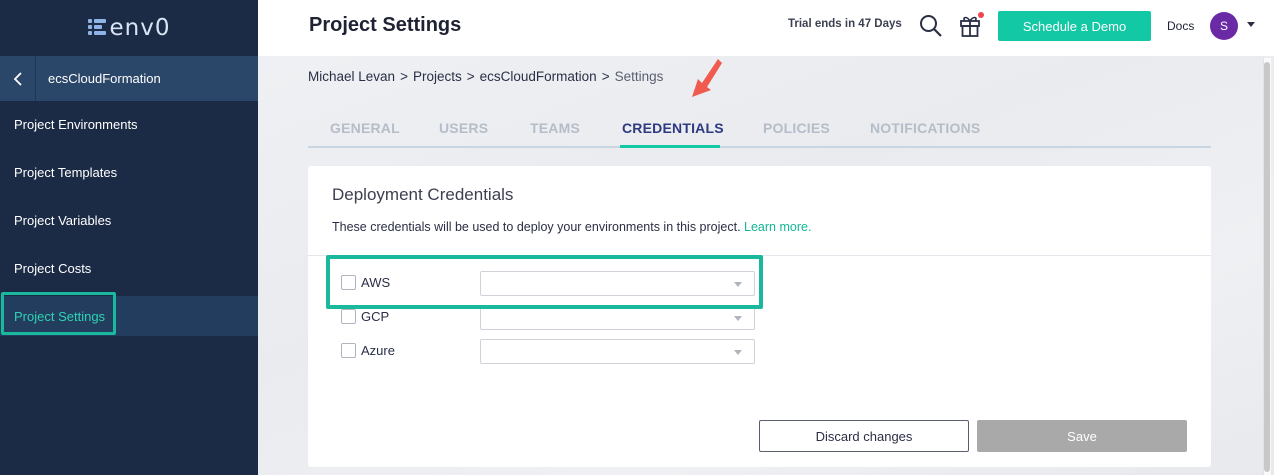  I want to click on breadcrumb-current: Settings, so click(639, 76).